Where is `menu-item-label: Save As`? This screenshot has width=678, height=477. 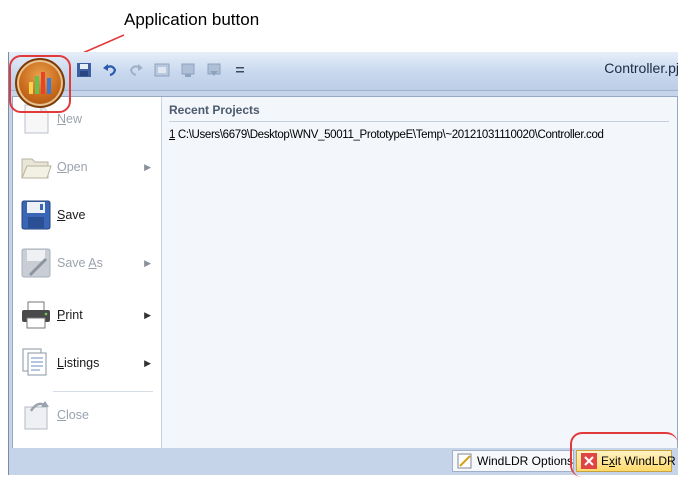
menu-item-label: Save As is located at coordinates (80, 263).